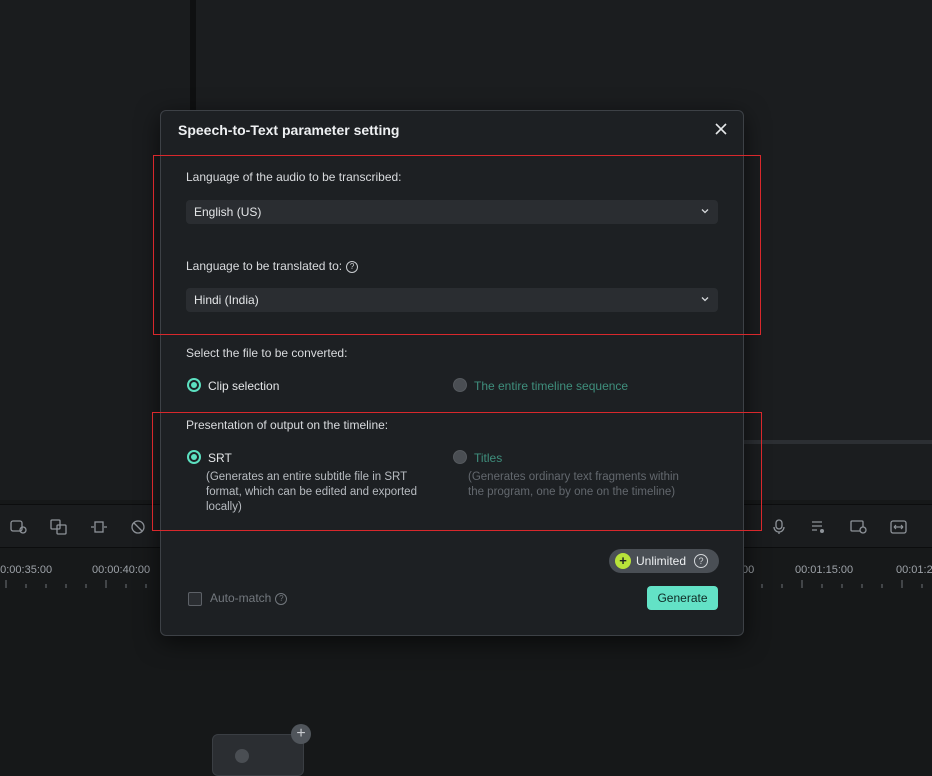  I want to click on dialog-title: Speech-to-Text parameter setting, so click(289, 130).